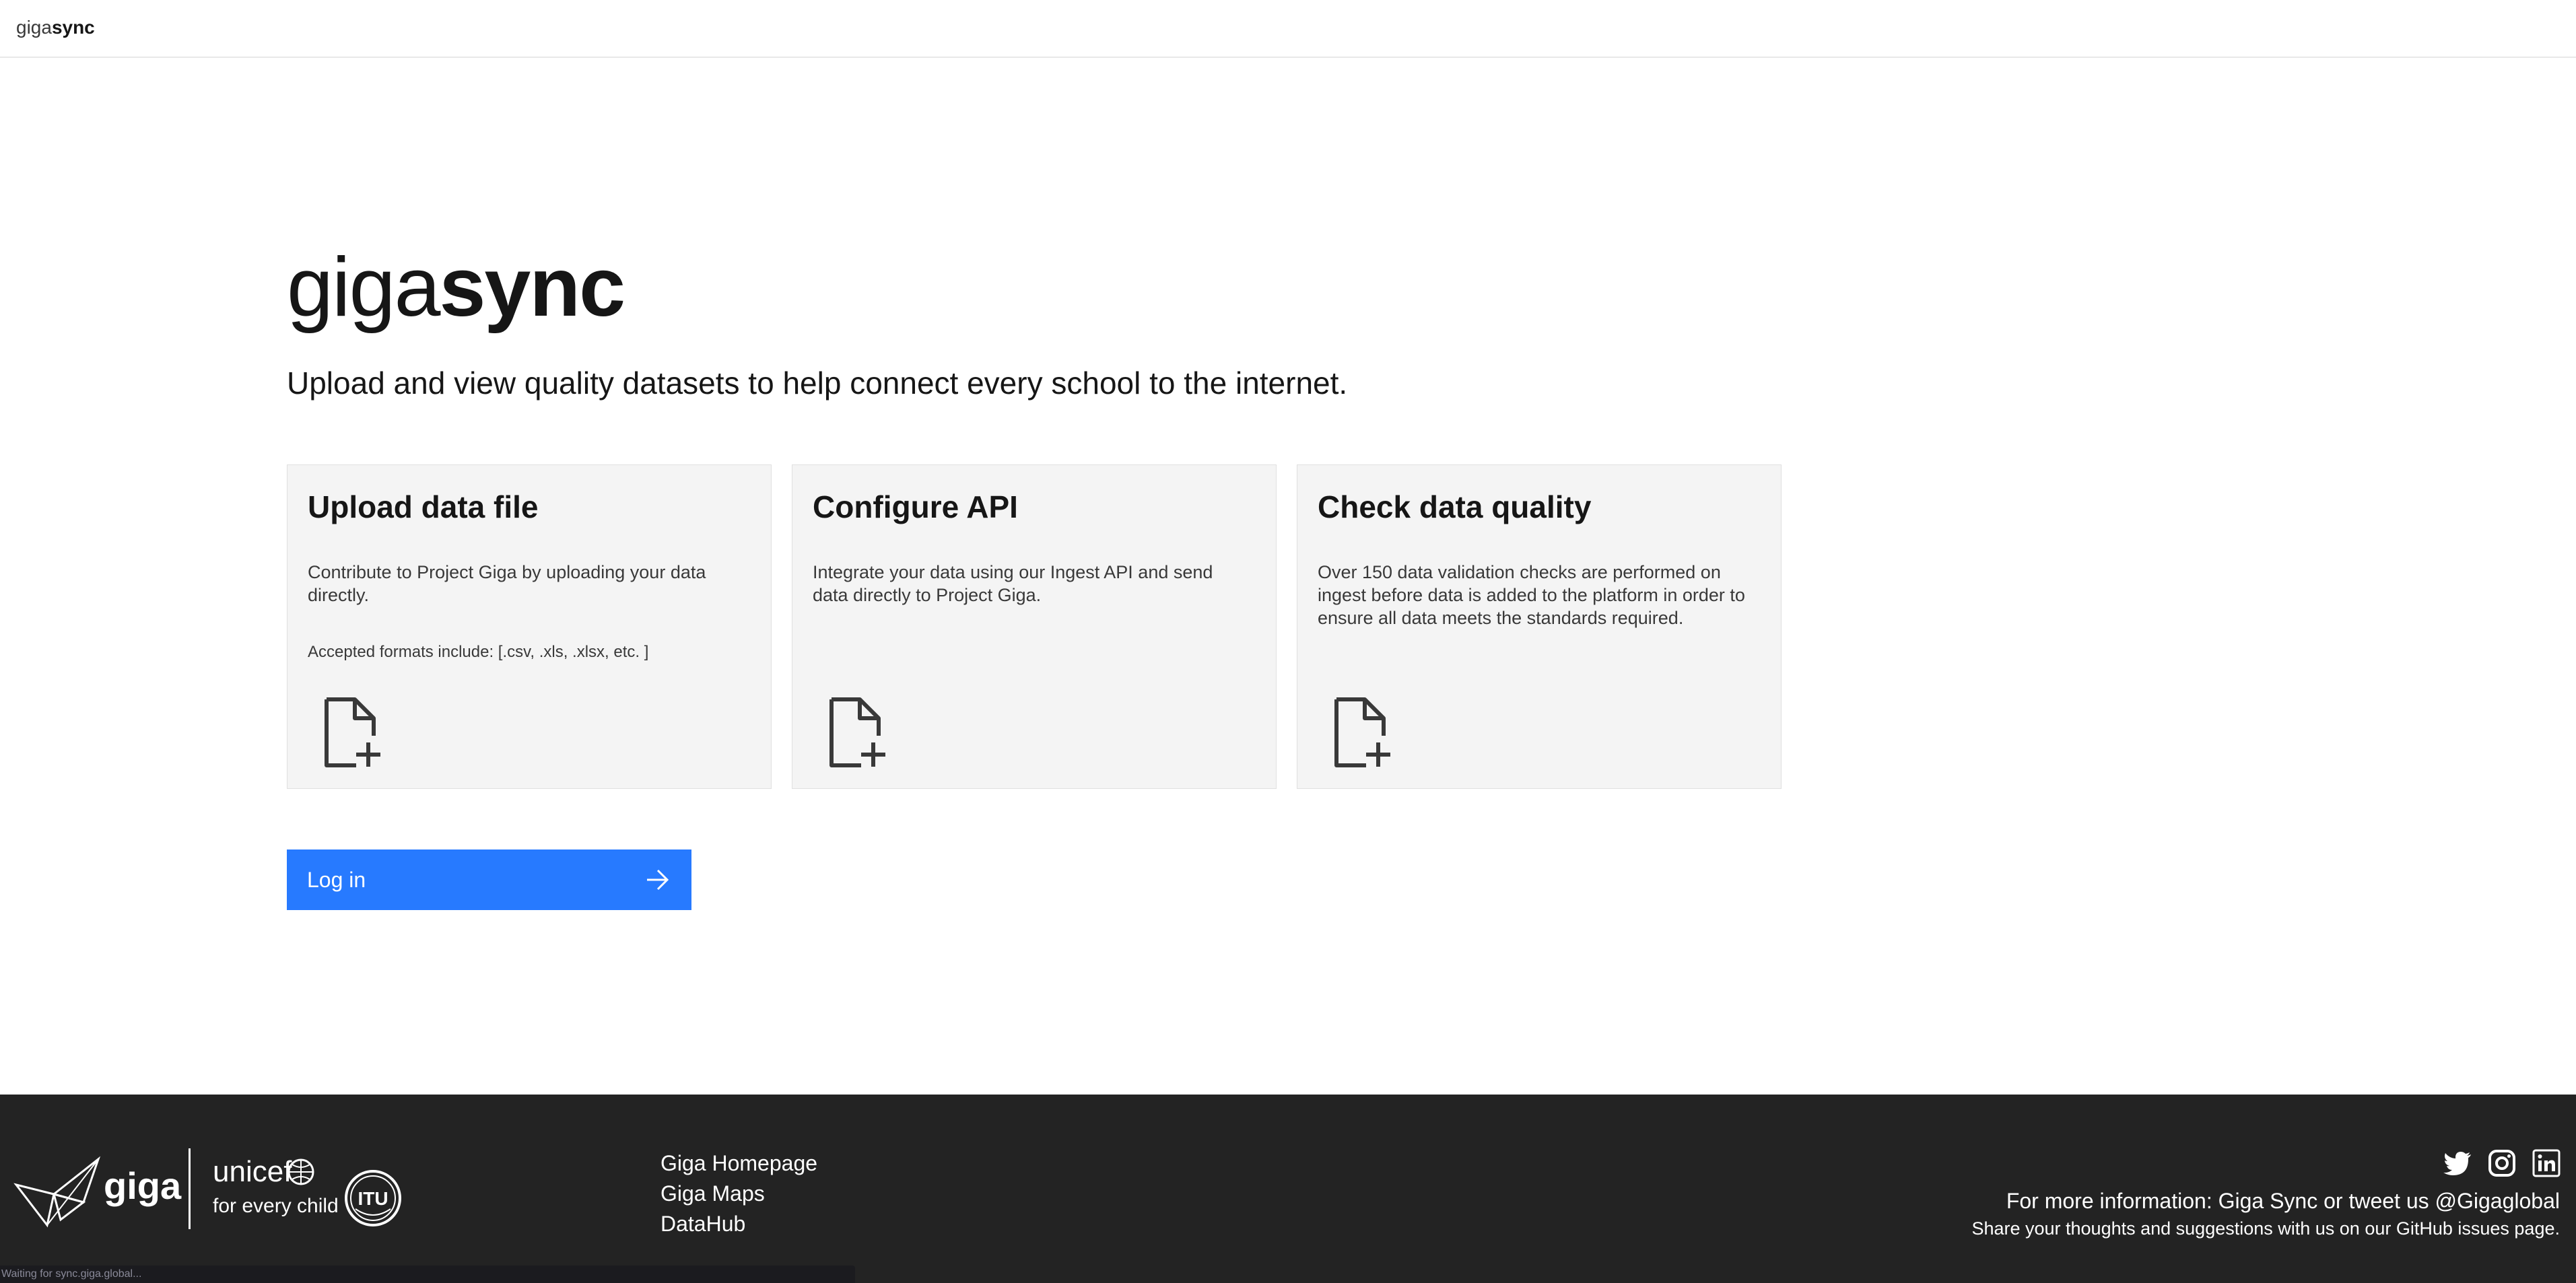  I want to click on footer-link-datahub: DataHub, so click(738, 1224).